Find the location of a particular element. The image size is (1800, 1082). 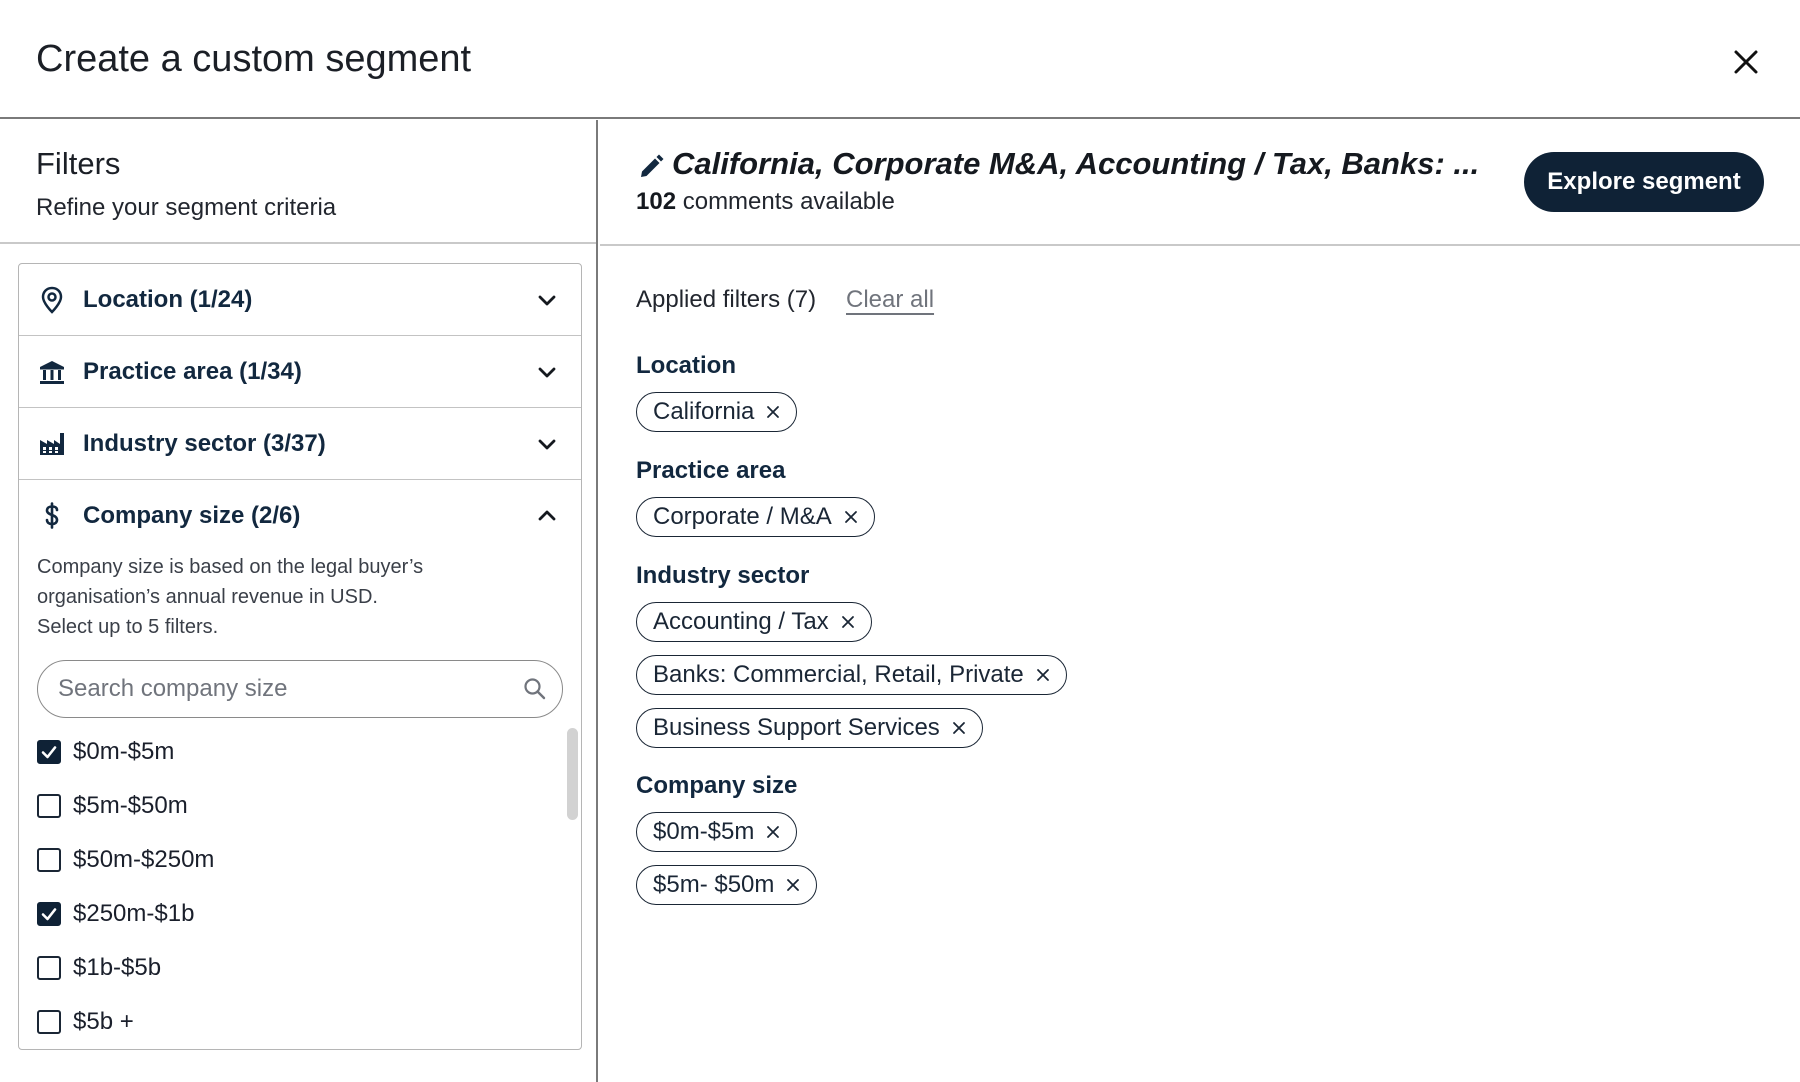

search-icon is located at coordinates (535, 689).